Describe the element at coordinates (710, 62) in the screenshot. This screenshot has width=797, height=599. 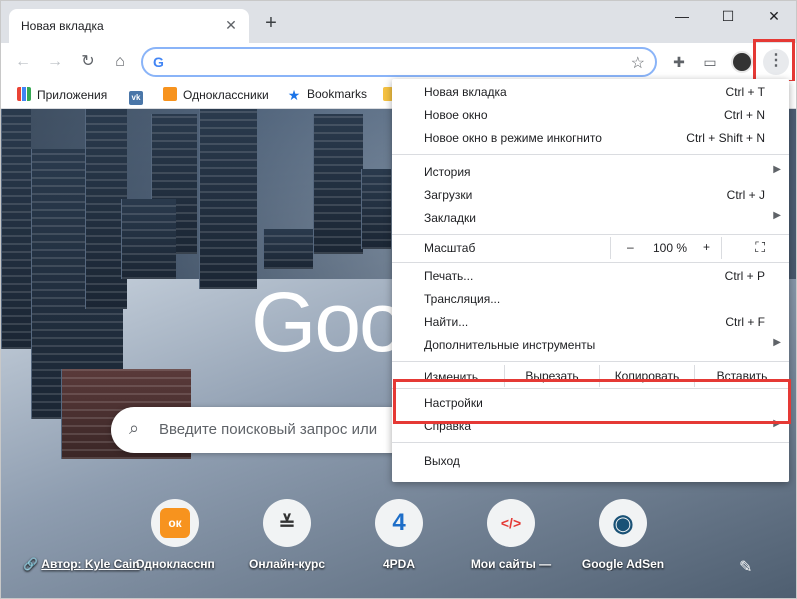
I see `cast-icon: ▭` at that location.